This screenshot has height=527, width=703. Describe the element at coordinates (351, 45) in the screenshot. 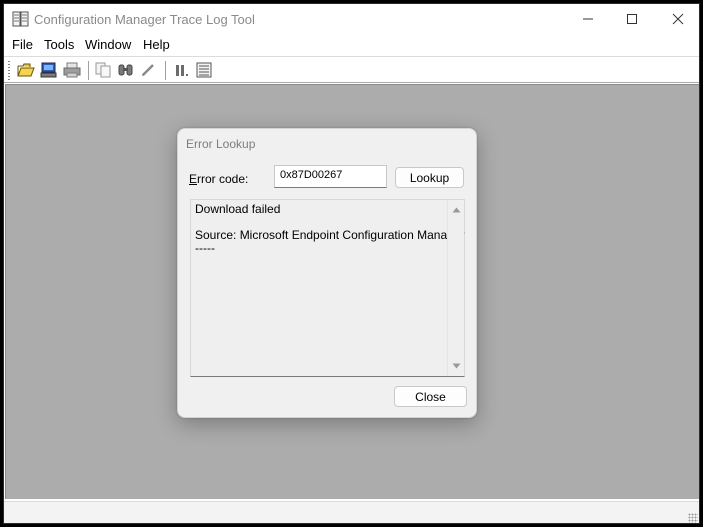

I see `menu-bar: File Tools Window Help` at that location.